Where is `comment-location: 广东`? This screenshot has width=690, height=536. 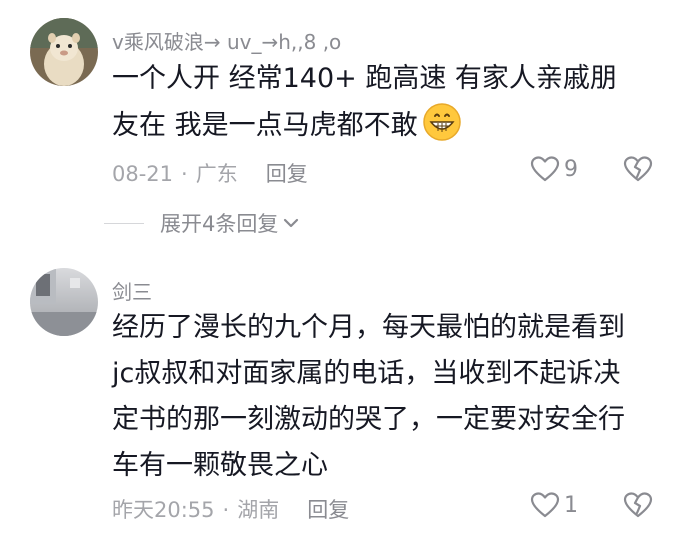
comment-location: 广东 is located at coordinates (216, 174).